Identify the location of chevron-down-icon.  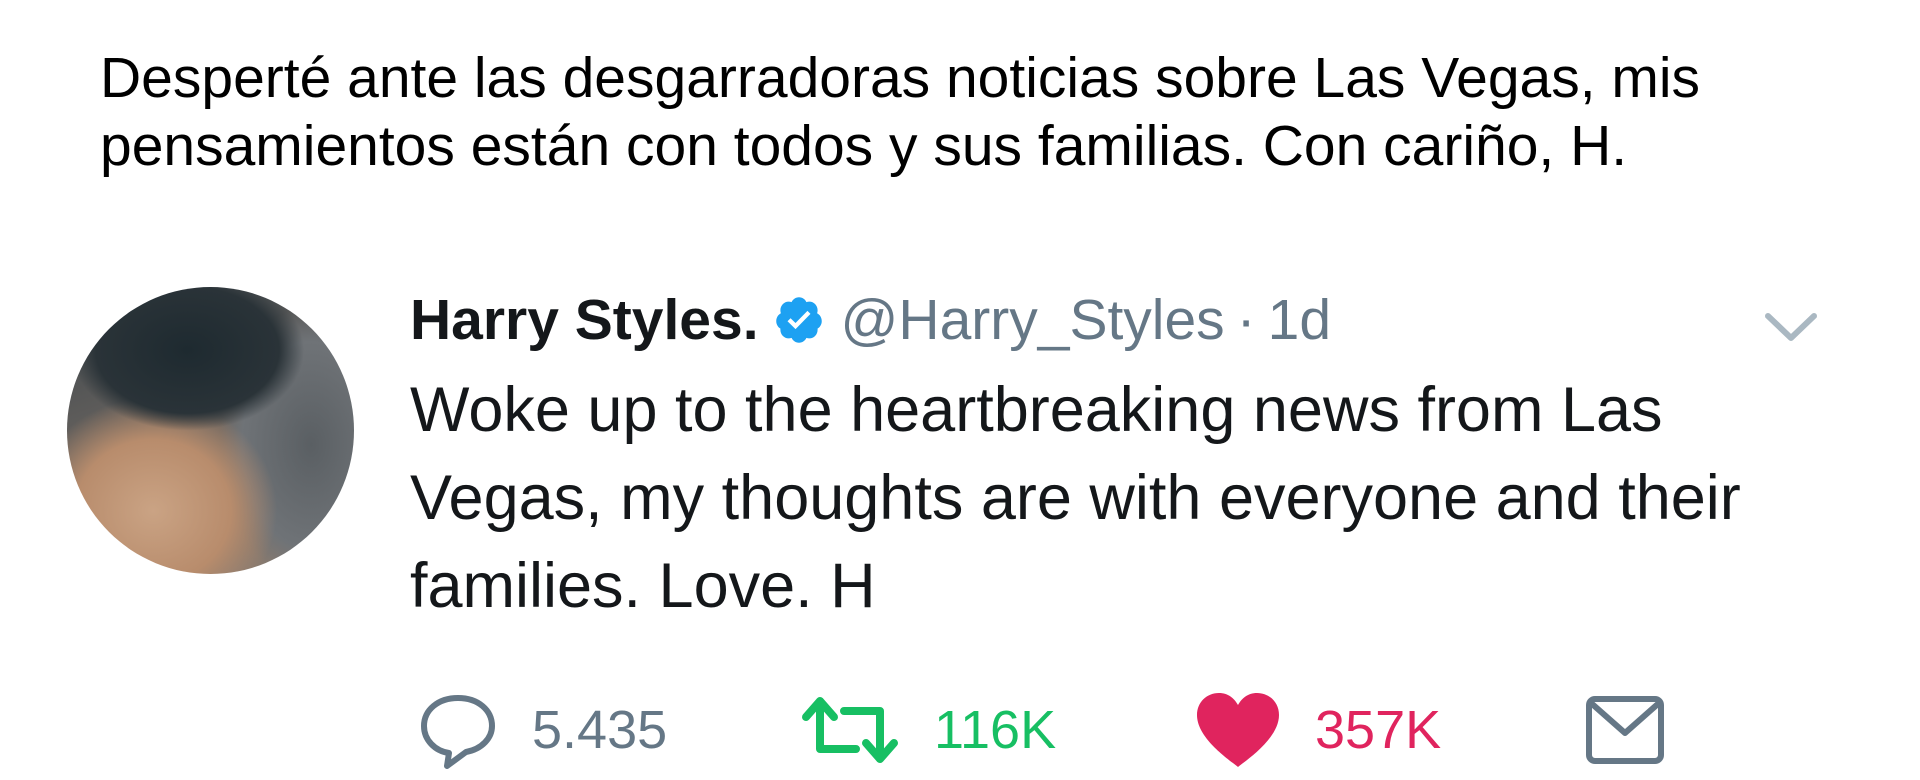
(1791, 327).